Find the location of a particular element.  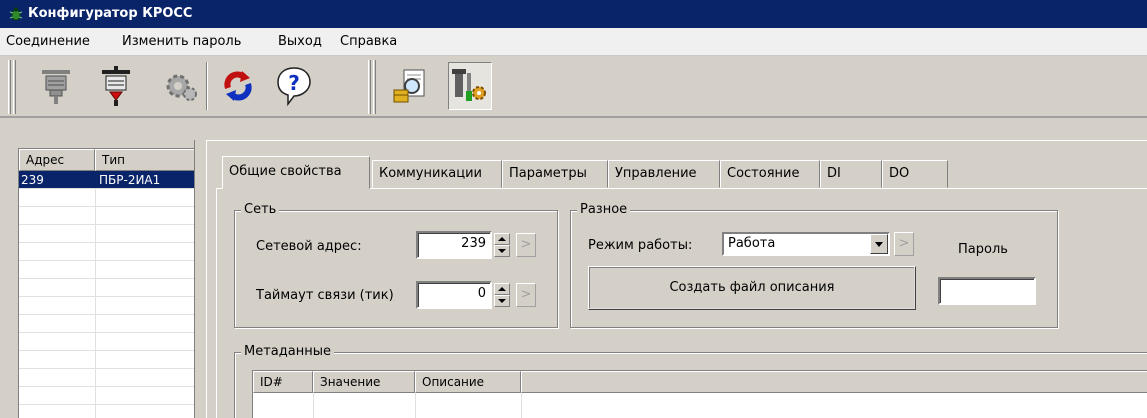

connect-icon is located at coordinates (56, 86).